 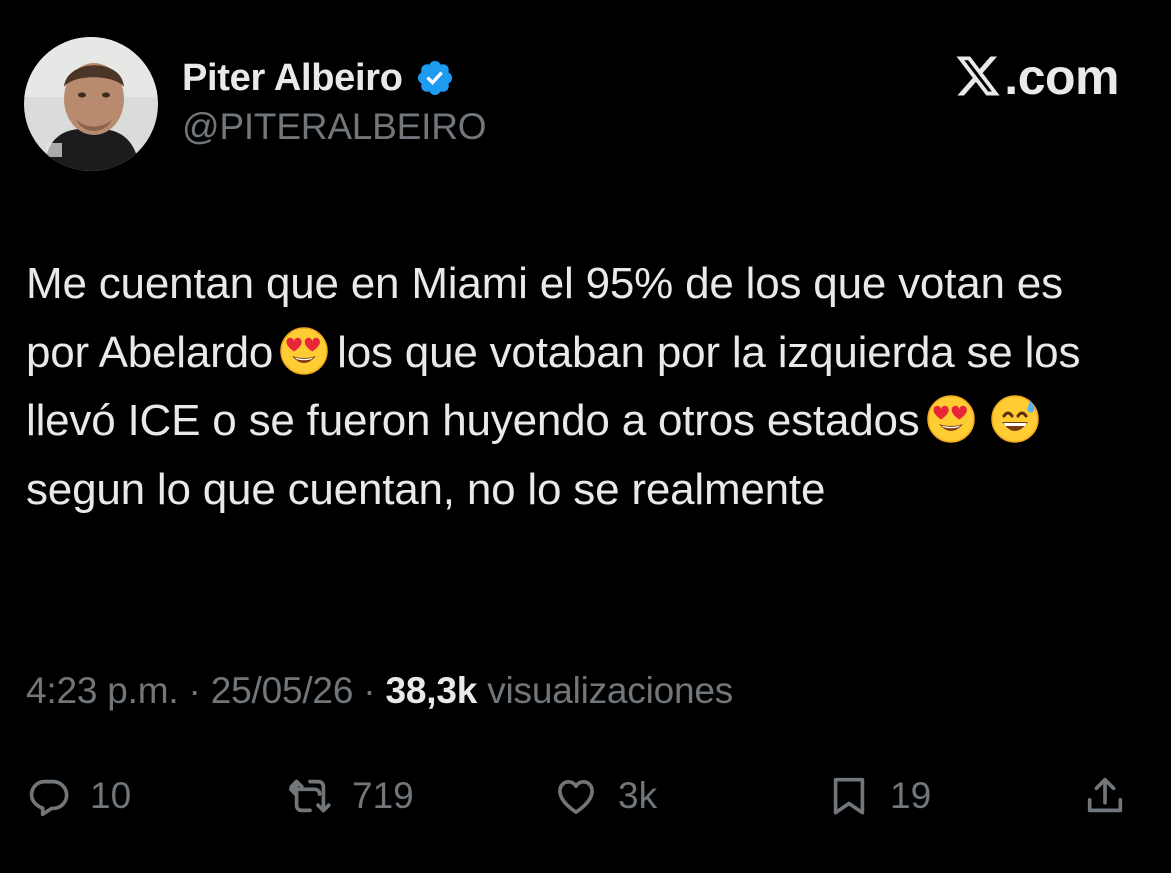 What do you see at coordinates (435, 78) in the screenshot?
I see `verified-badge-icon` at bounding box center [435, 78].